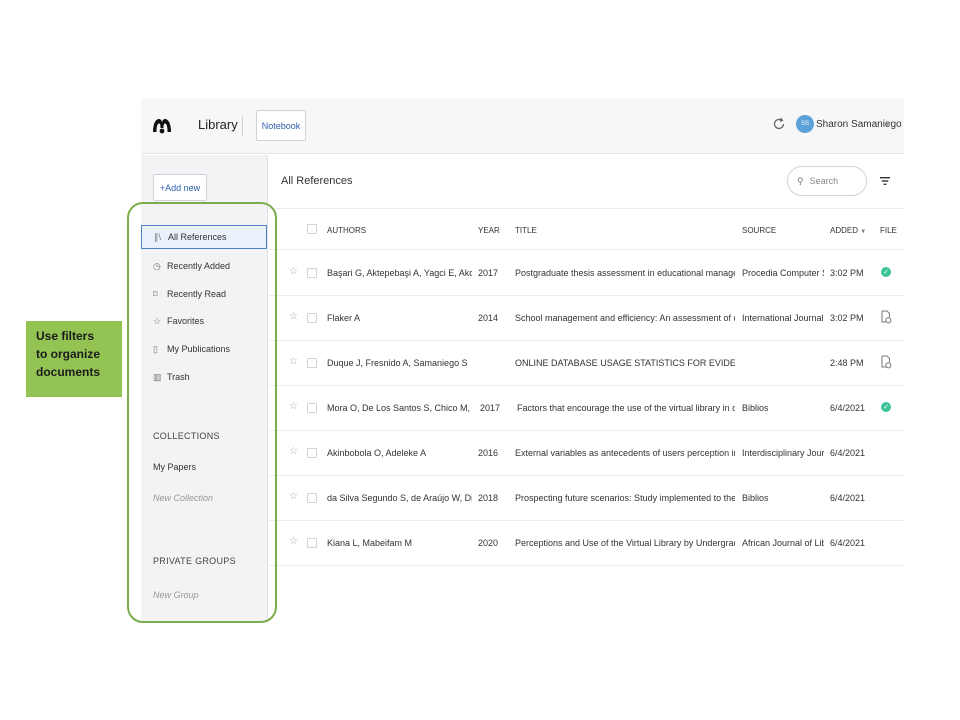 This screenshot has width=960, height=720. What do you see at coordinates (199, 266) in the screenshot?
I see `sidebar-item-label: Recently Added` at bounding box center [199, 266].